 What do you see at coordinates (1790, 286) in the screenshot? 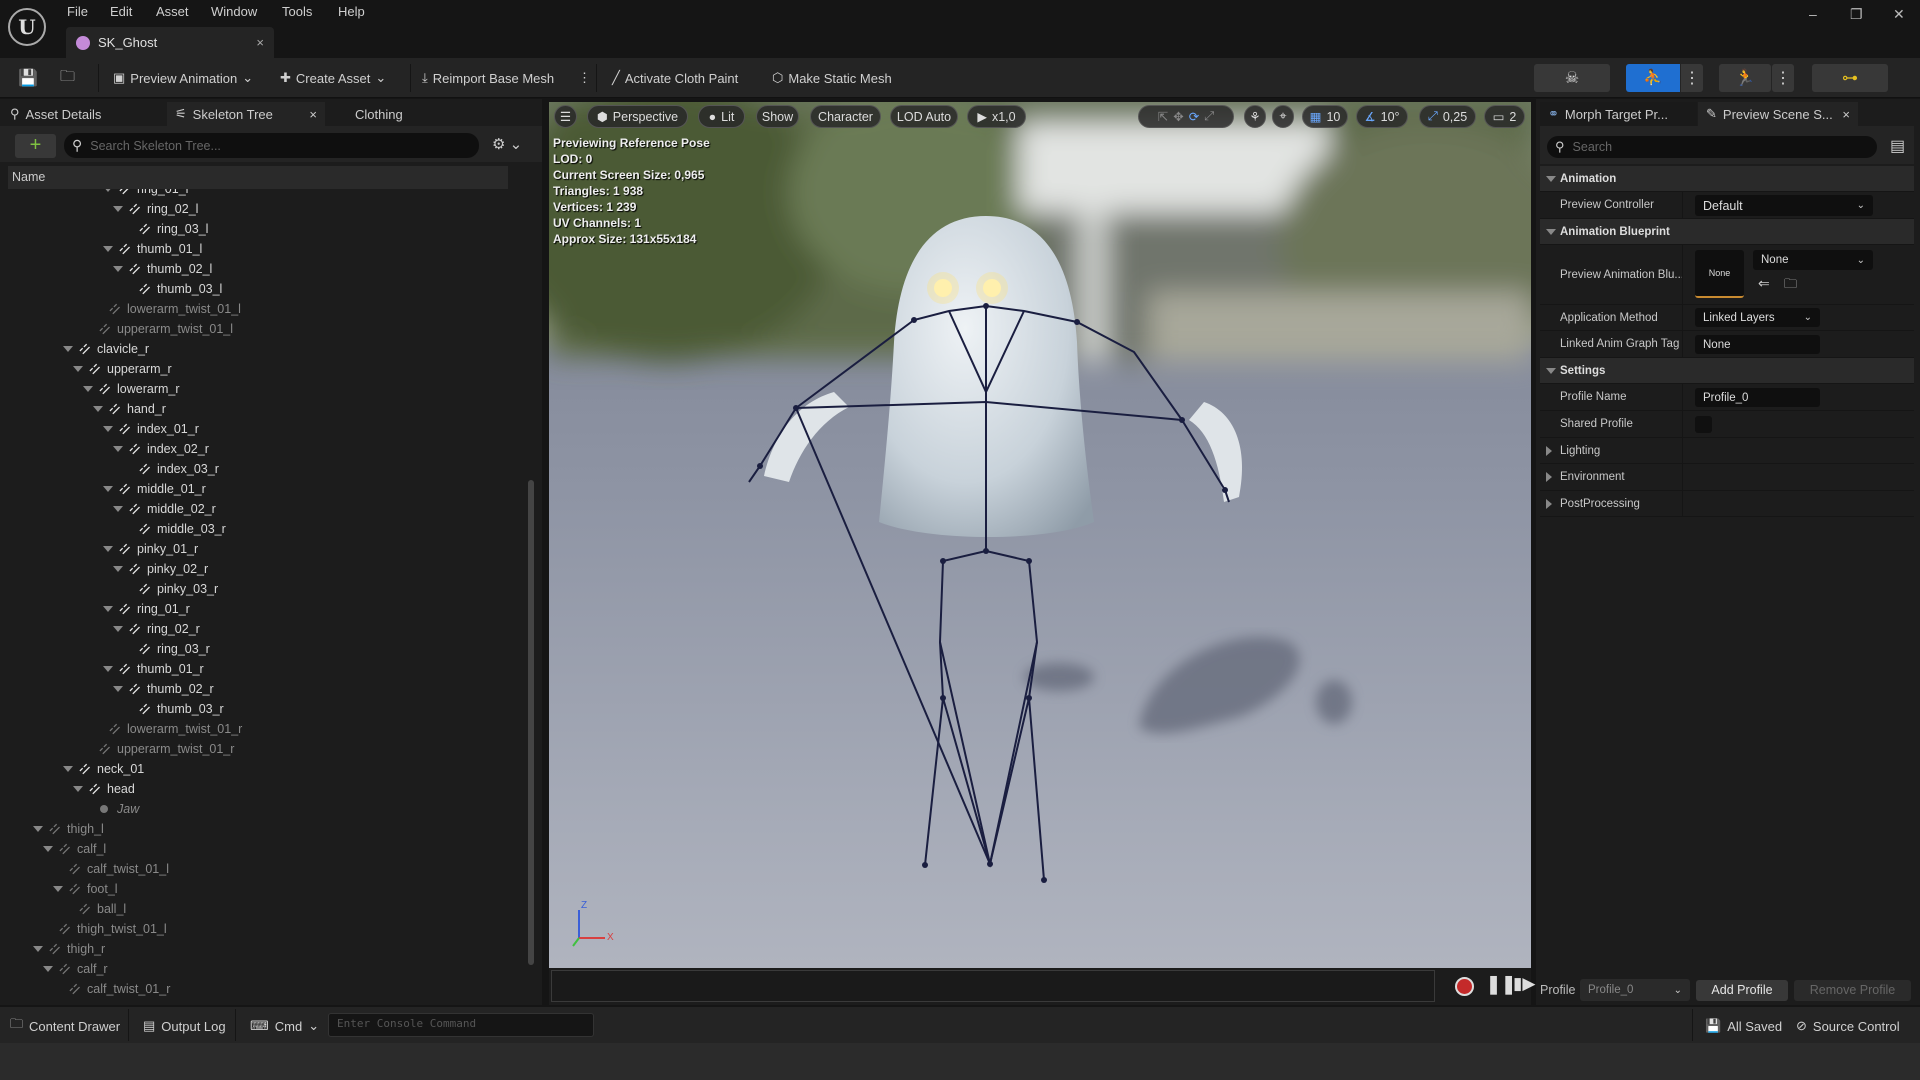
I see `browse-asset-icon: 🗀` at bounding box center [1790, 286].